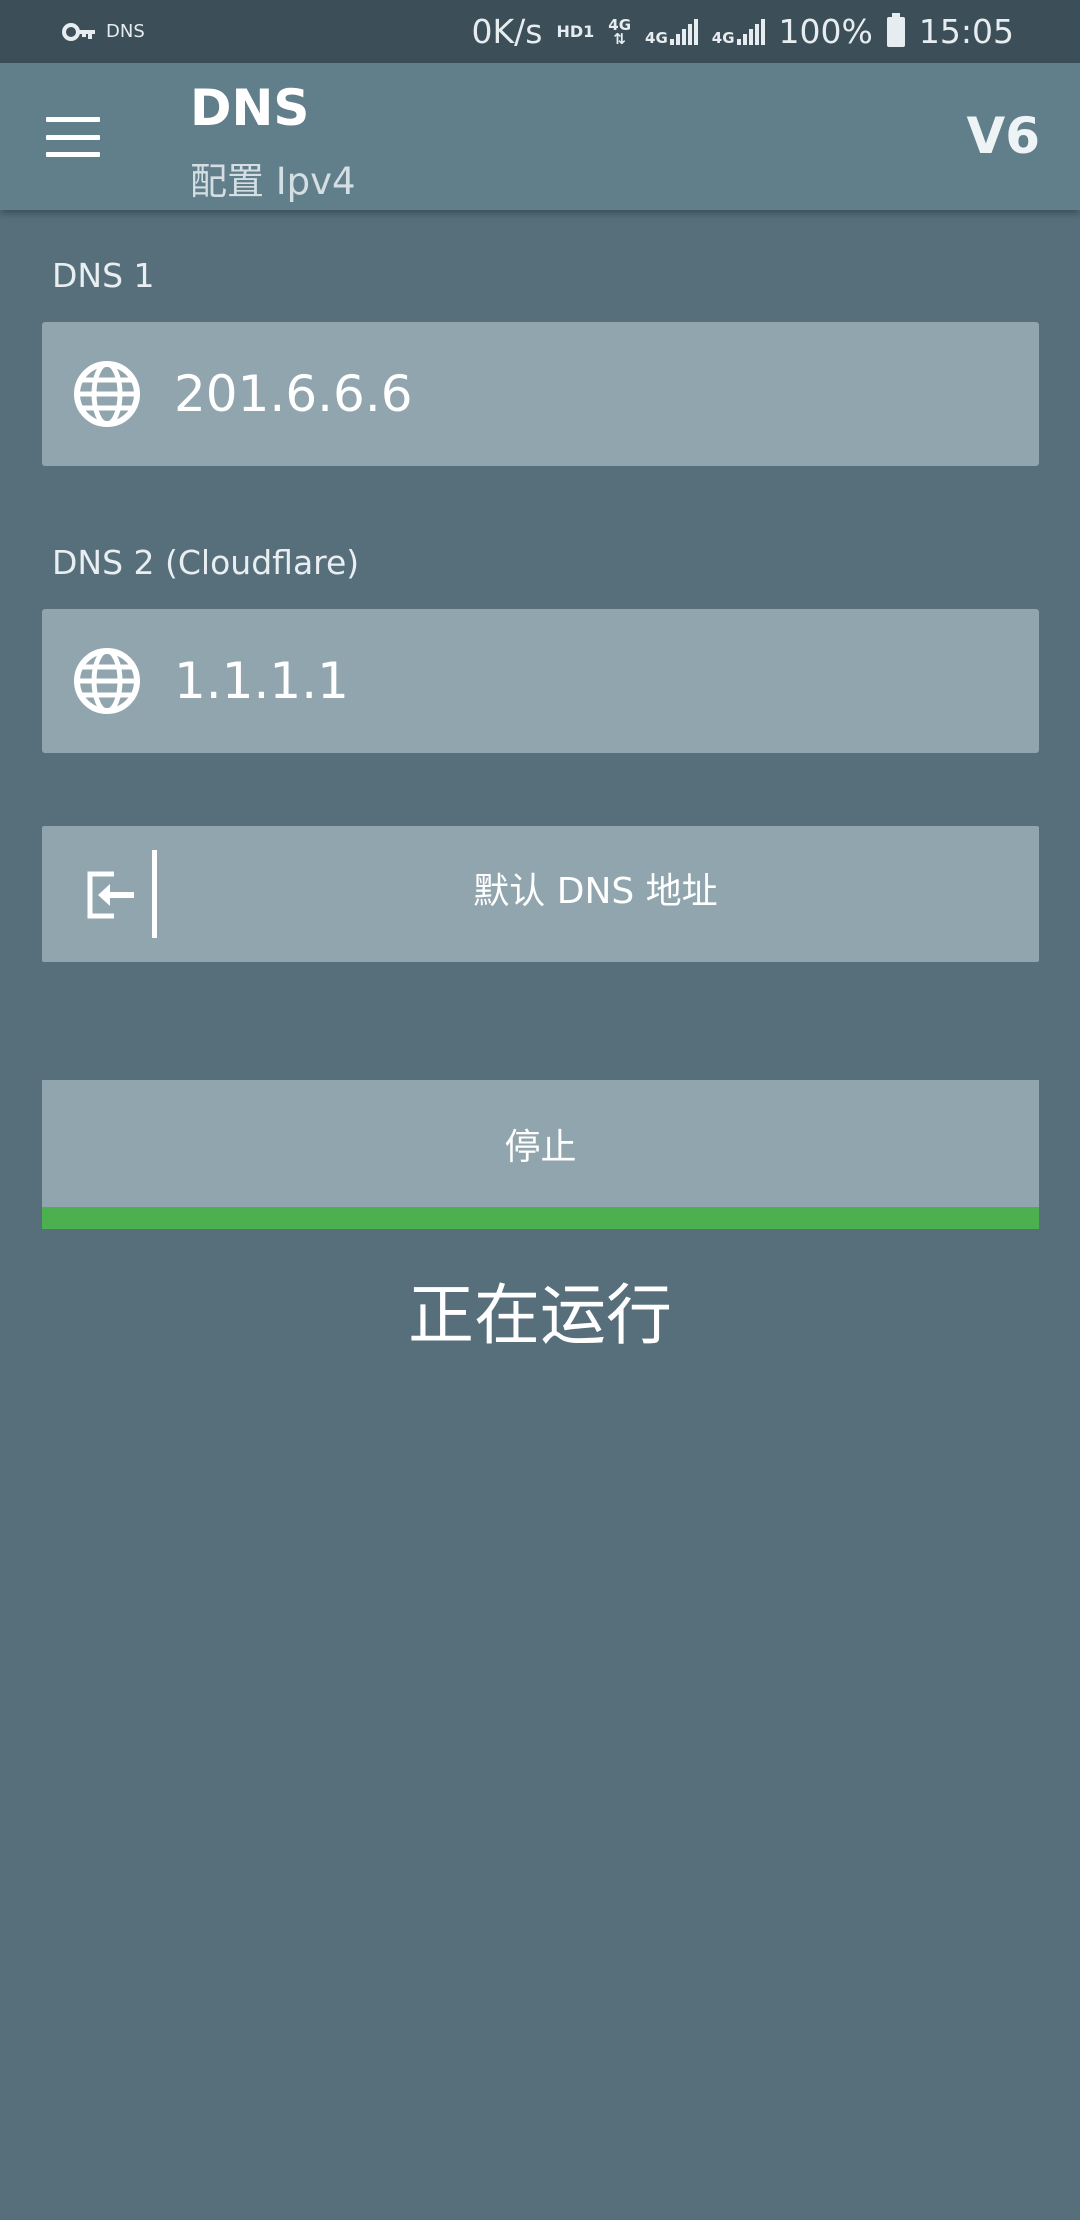 The height and width of the screenshot is (2220, 1080). I want to click on progress-bar, so click(540, 1218).